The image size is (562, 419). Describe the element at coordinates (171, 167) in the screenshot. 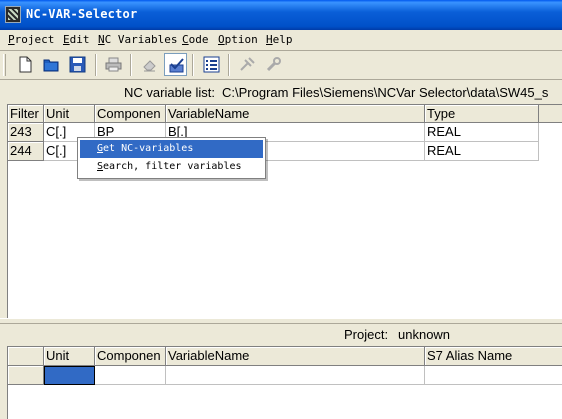

I see `menu-item-search-filter-variables: Search, filter variables` at that location.